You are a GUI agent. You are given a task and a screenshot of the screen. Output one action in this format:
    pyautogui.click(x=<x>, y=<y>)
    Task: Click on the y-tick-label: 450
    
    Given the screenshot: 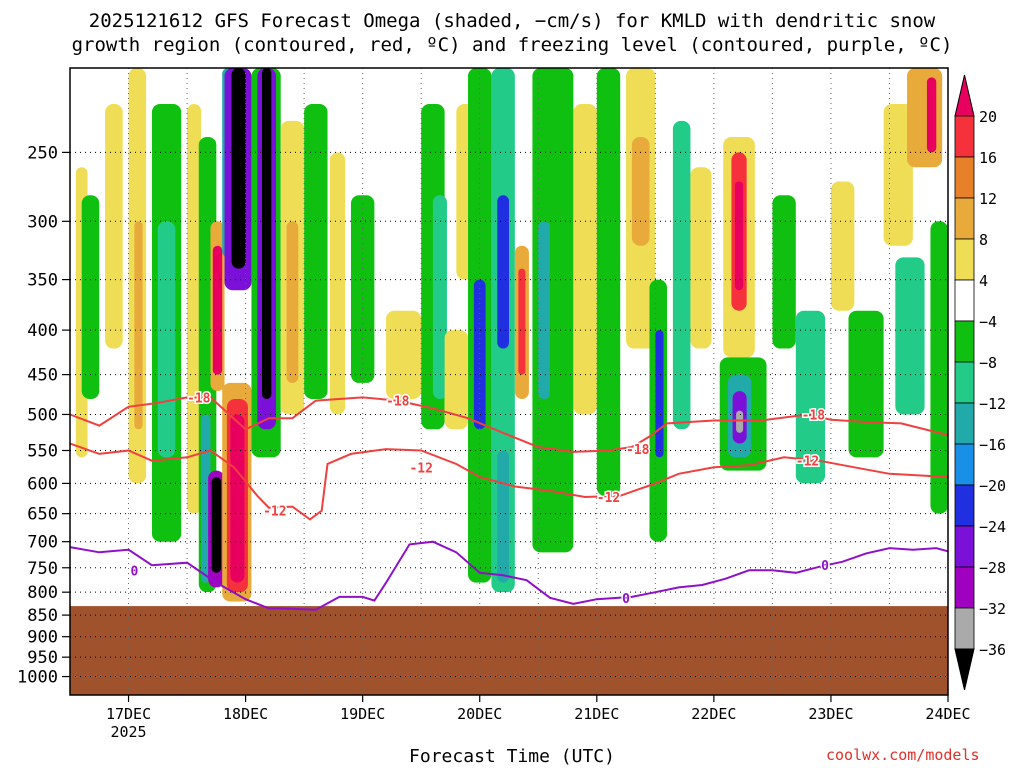 What is the action you would take?
    pyautogui.click(x=42, y=376)
    